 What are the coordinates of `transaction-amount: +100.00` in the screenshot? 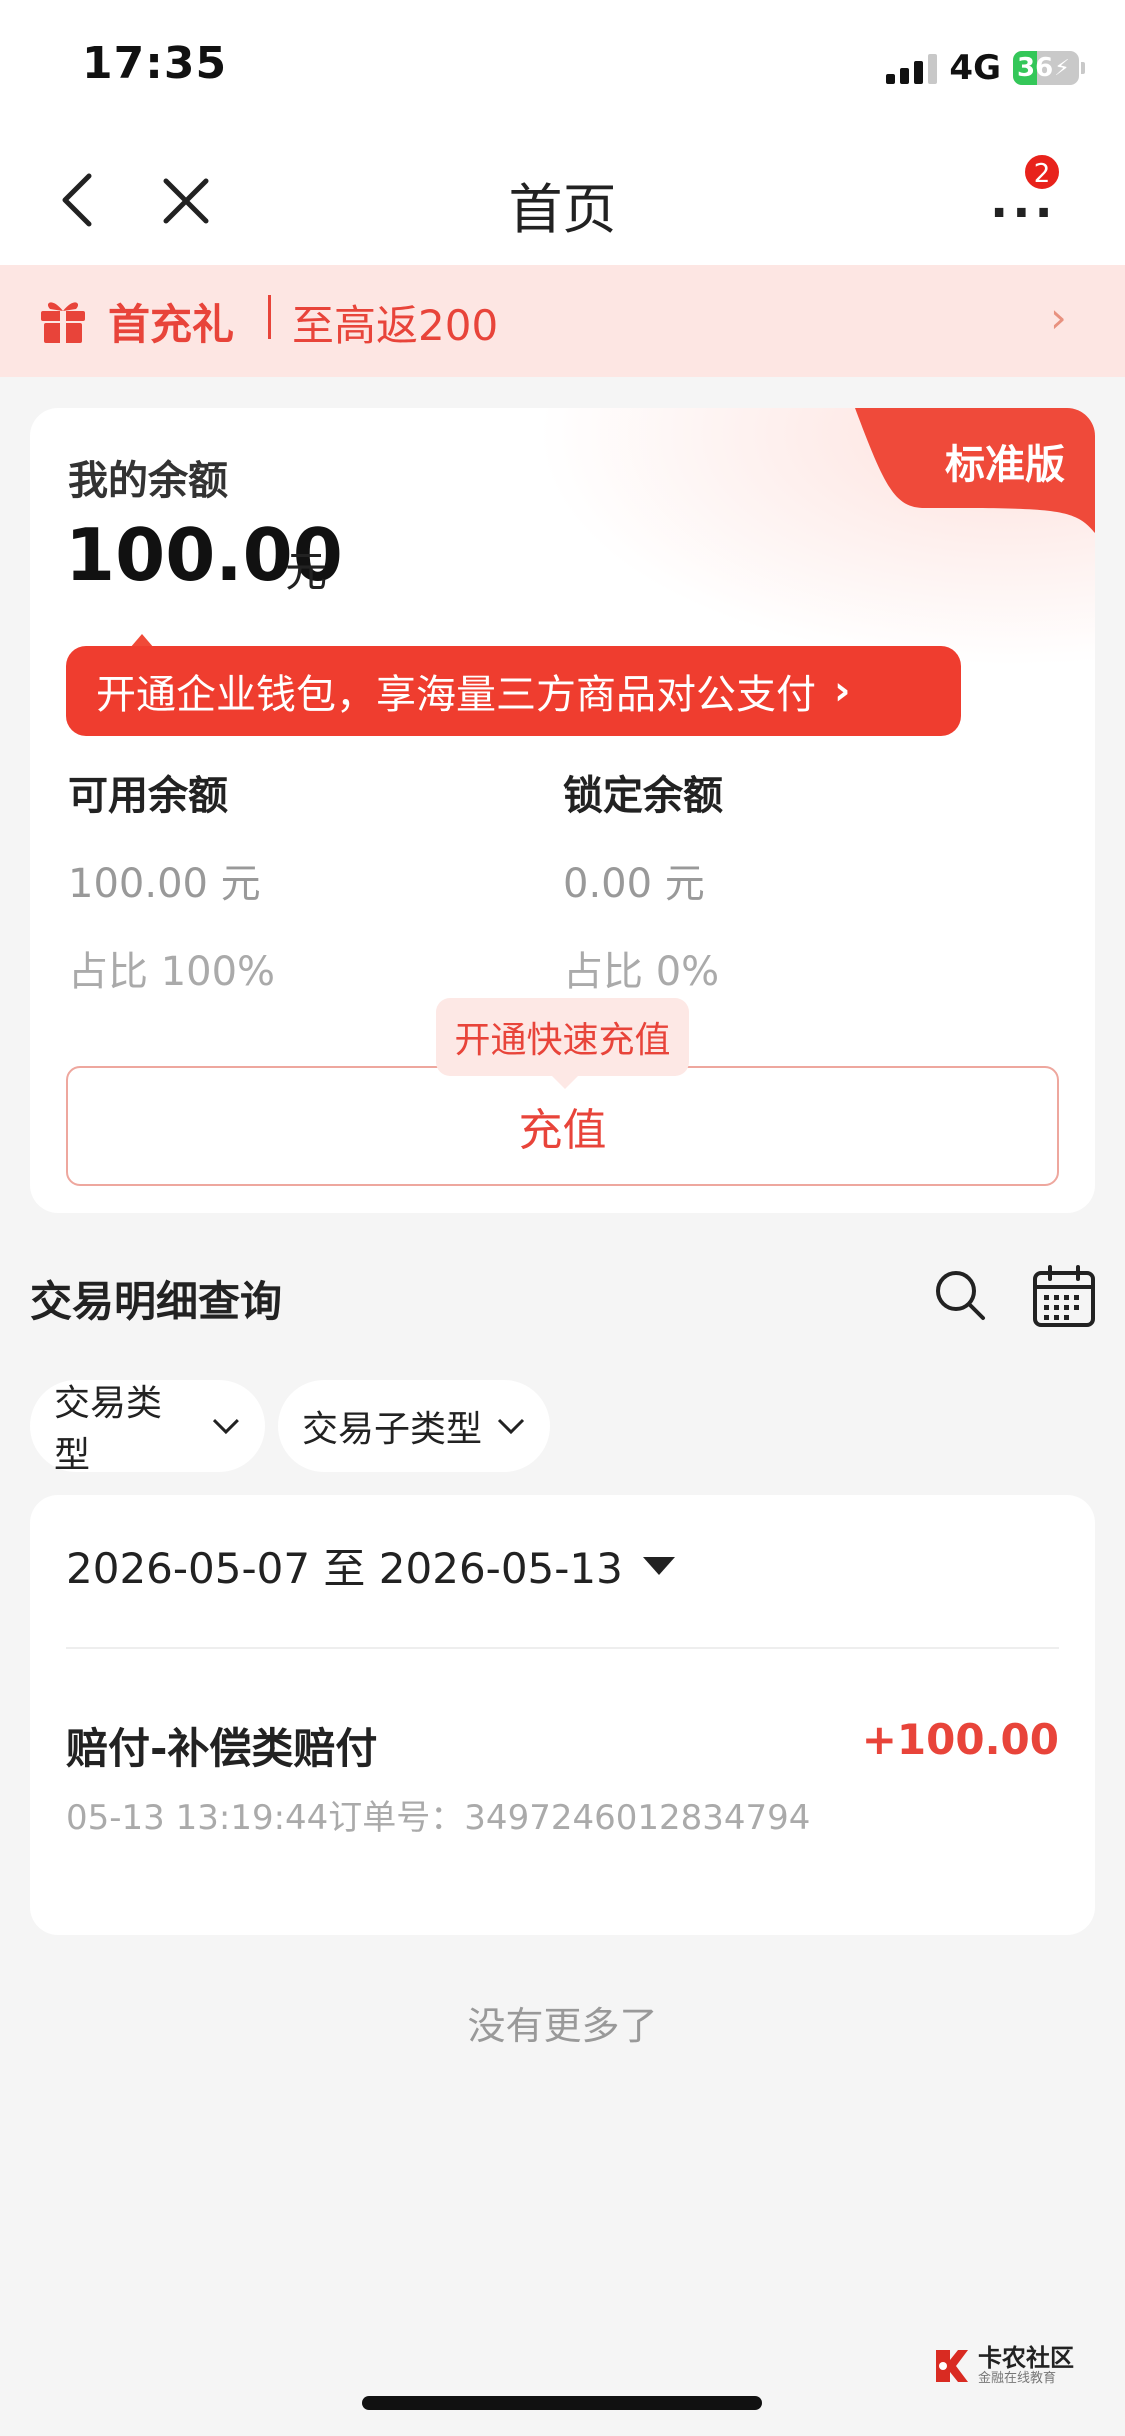 It's located at (960, 1739).